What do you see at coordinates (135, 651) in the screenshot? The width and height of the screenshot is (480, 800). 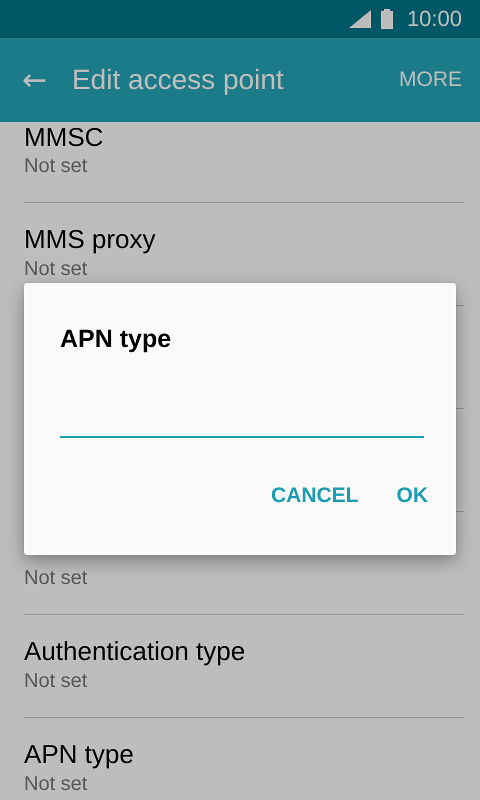 I see `setting-title: Authentication type` at bounding box center [135, 651].